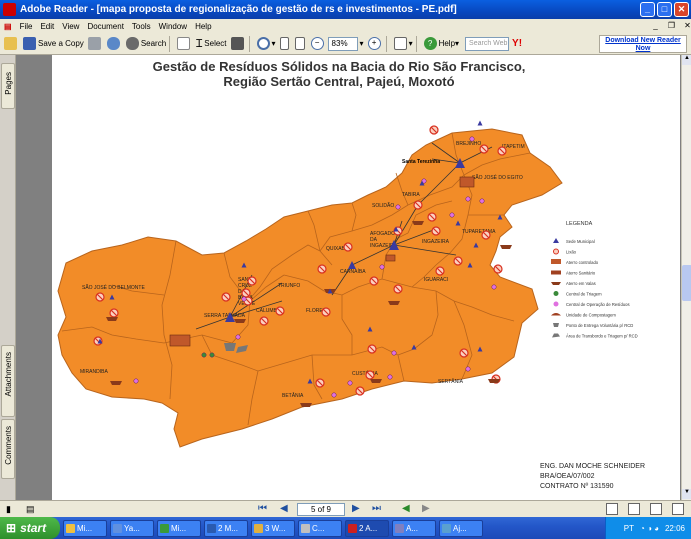 This screenshot has width=691, height=539. Describe the element at coordinates (114, 43) in the screenshot. I see `email-button` at that location.